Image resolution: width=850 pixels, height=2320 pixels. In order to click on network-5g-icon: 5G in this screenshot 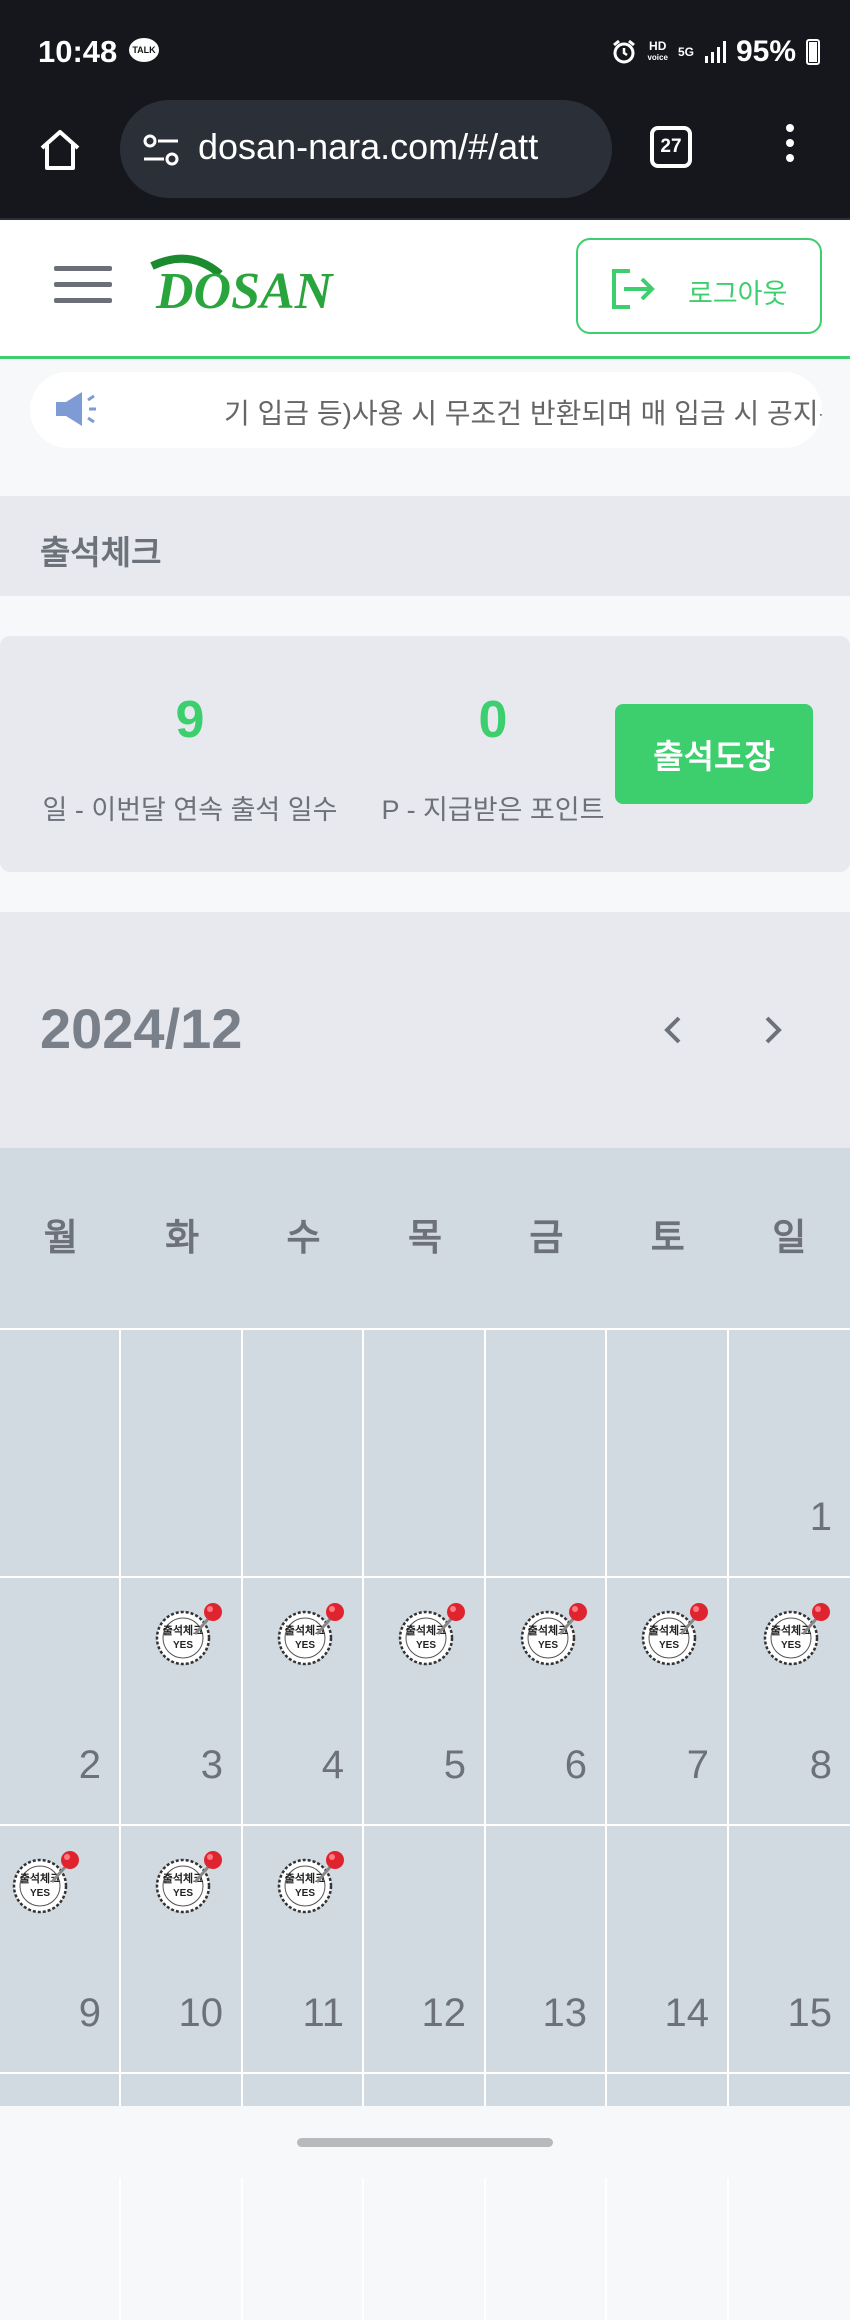, I will do `click(685, 52)`.